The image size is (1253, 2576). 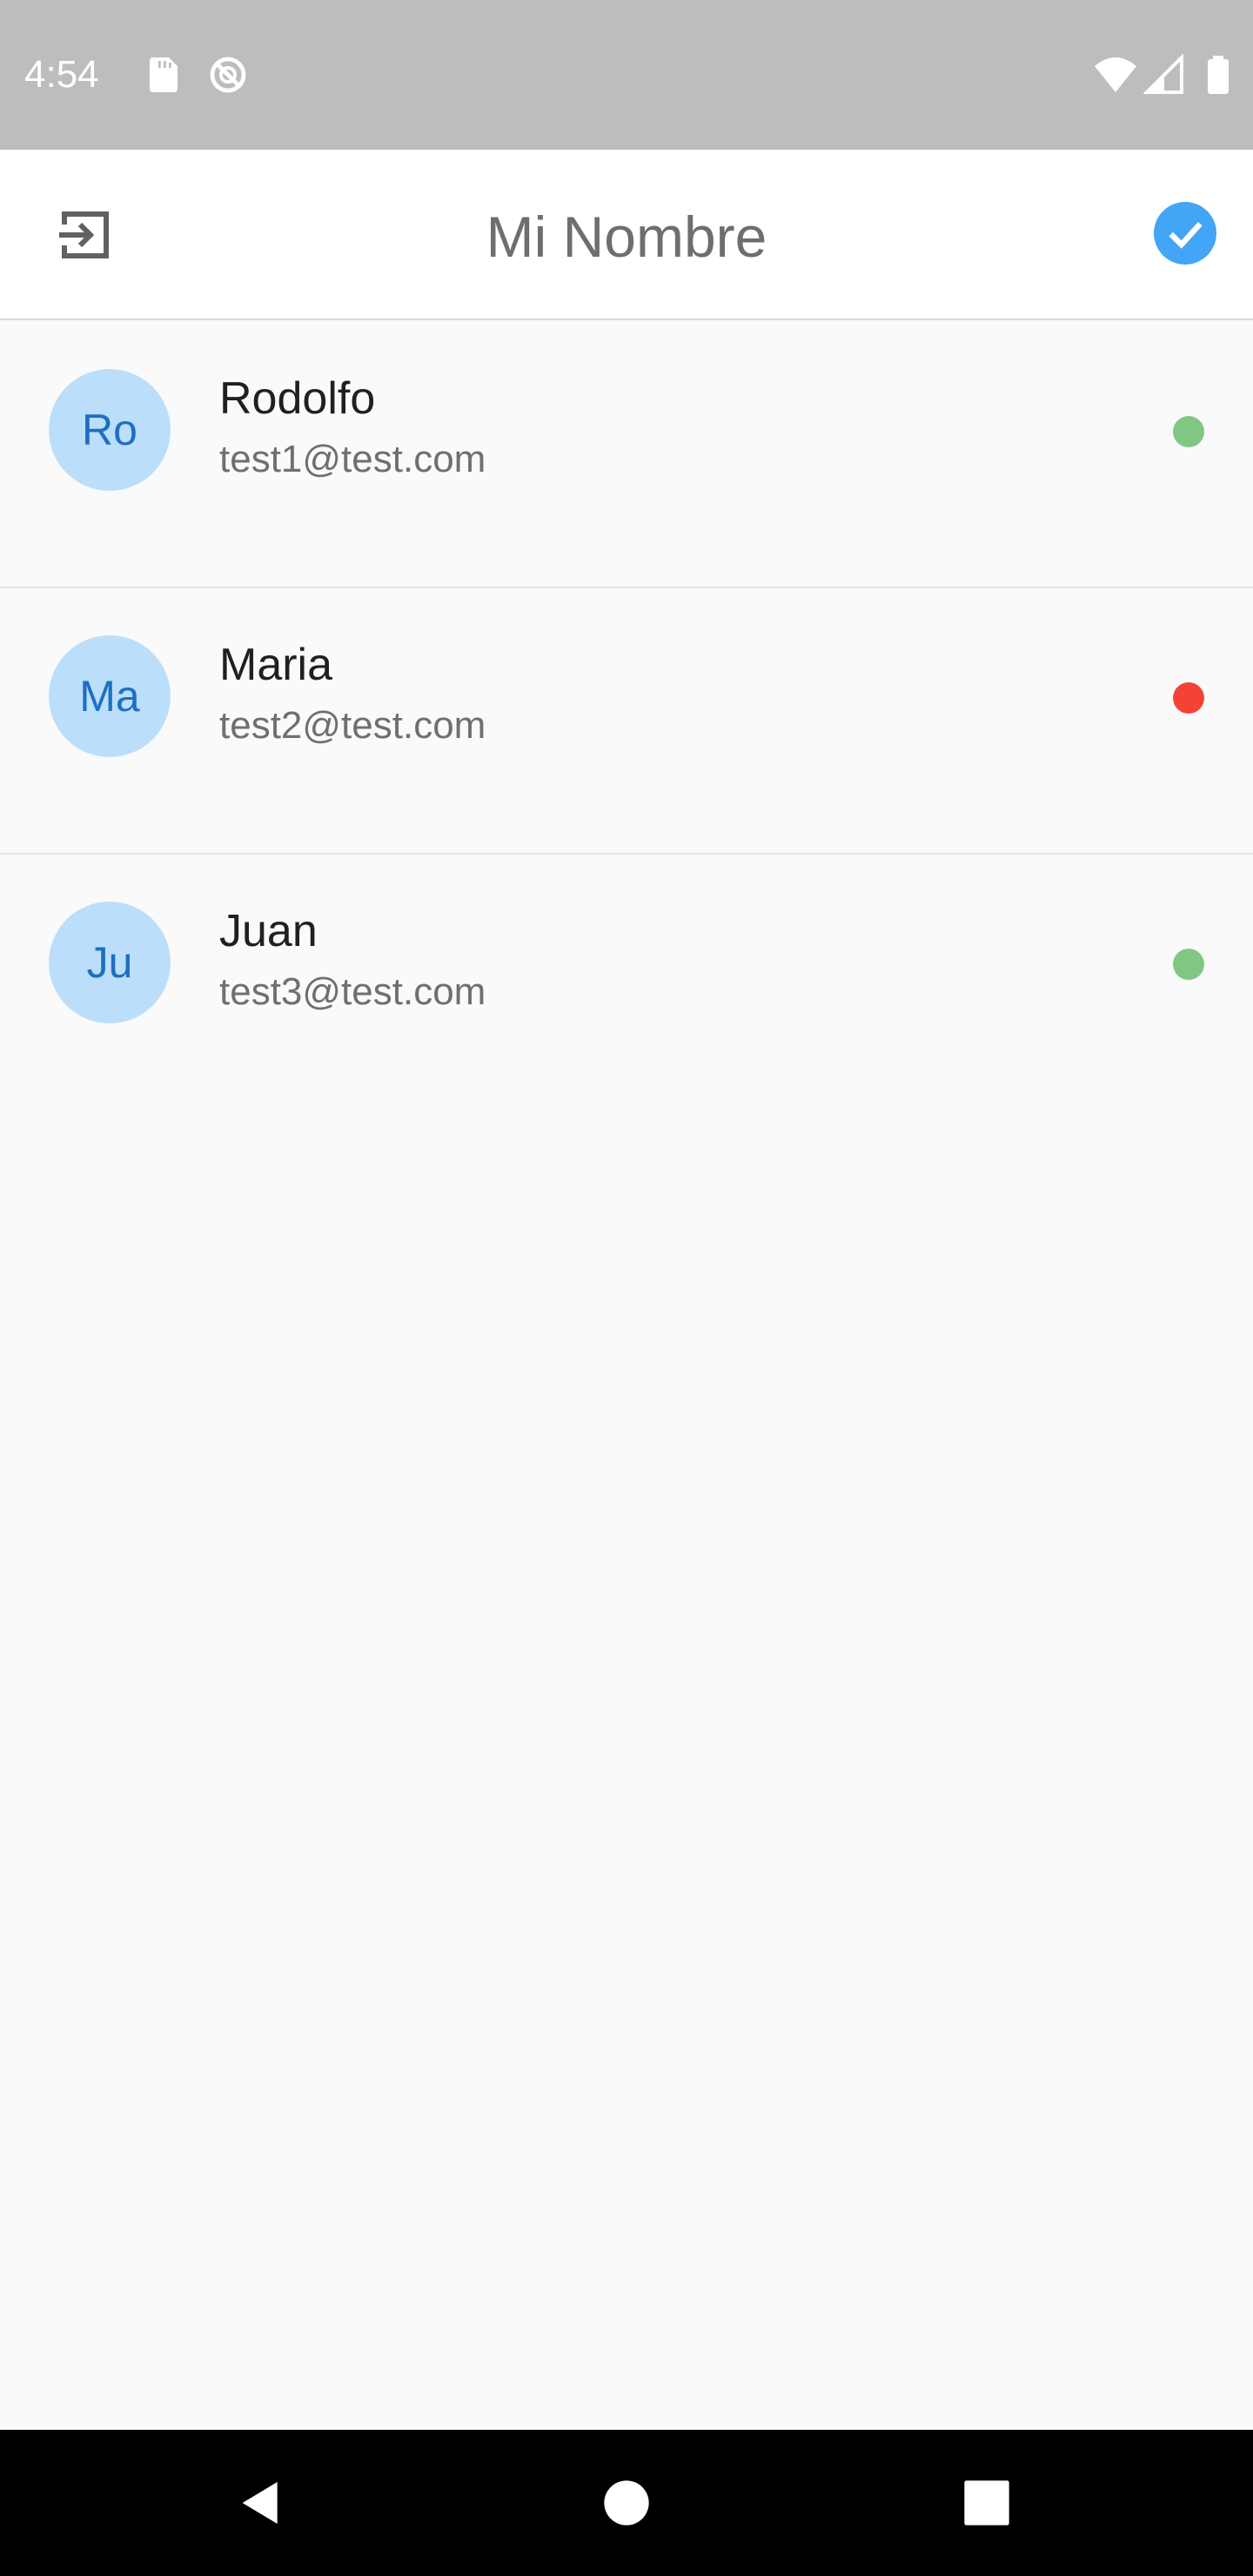 What do you see at coordinates (626, 75) in the screenshot?
I see `status-bar: 4:54` at bounding box center [626, 75].